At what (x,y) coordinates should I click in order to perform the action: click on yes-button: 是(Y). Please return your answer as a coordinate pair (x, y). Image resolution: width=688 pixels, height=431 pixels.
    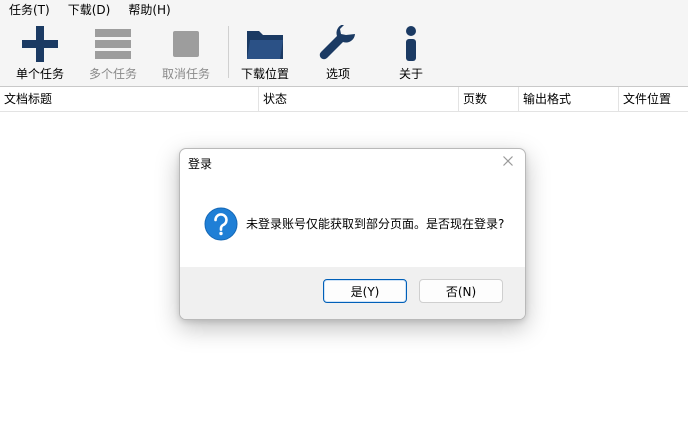
    Looking at the image, I should click on (365, 291).